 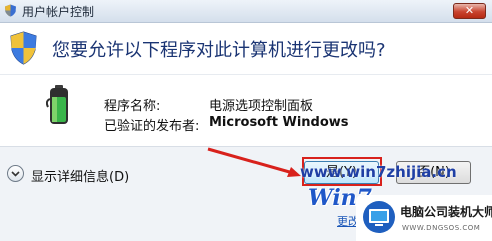 I want to click on prompt-question: 您要允许以下程序对此计算机进行更改吗?, so click(x=219, y=50).